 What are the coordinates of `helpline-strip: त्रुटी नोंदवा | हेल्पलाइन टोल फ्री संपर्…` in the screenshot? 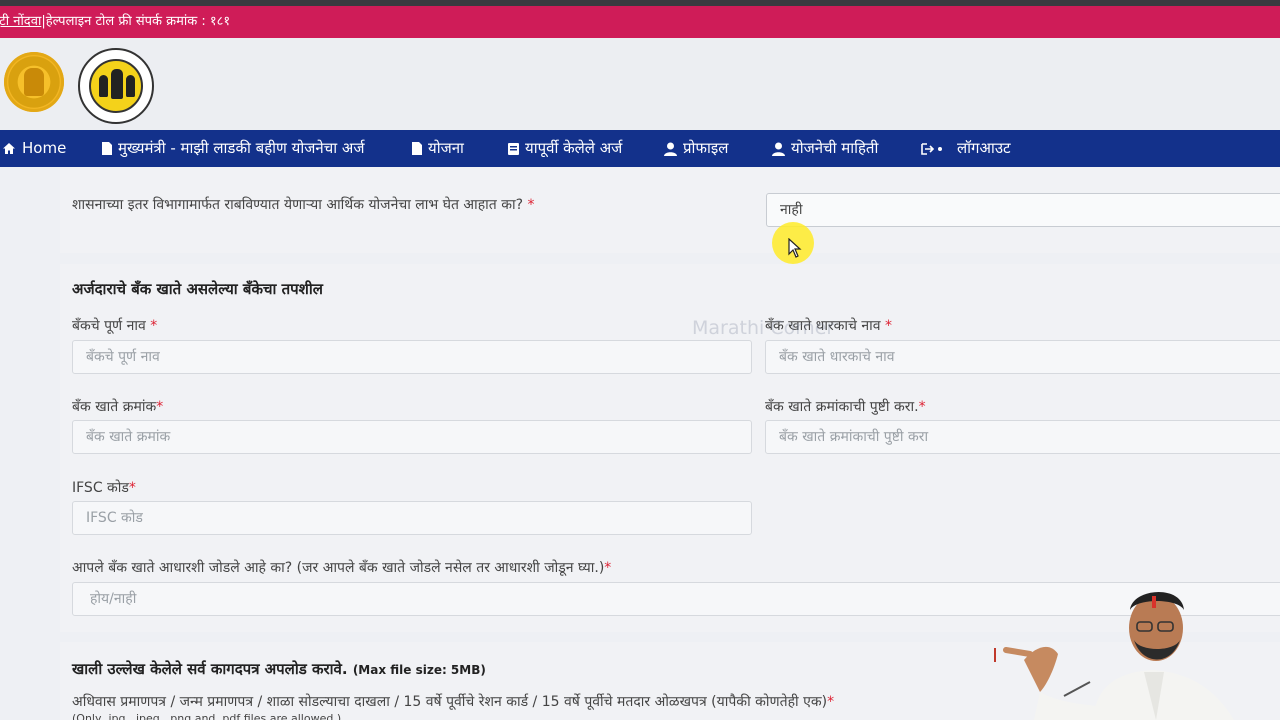 It's located at (640, 22).